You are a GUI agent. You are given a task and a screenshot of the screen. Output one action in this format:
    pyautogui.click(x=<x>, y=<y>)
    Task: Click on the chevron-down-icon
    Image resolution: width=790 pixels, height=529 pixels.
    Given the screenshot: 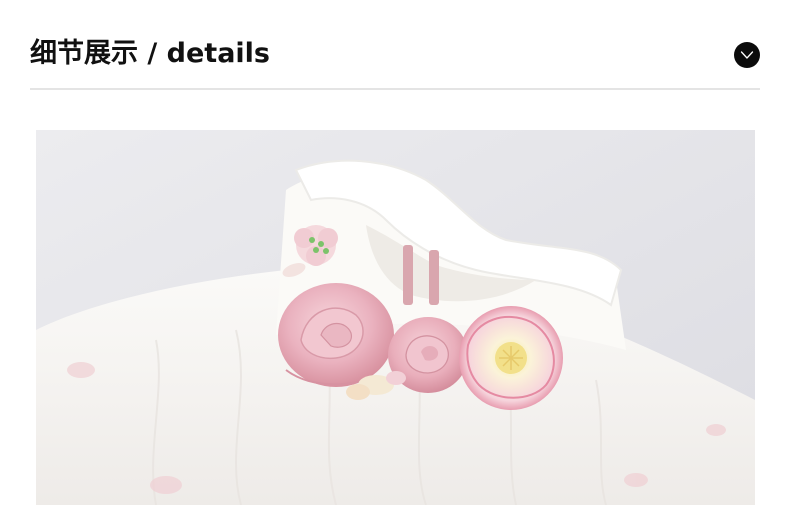 What is the action you would take?
    pyautogui.click(x=747, y=55)
    